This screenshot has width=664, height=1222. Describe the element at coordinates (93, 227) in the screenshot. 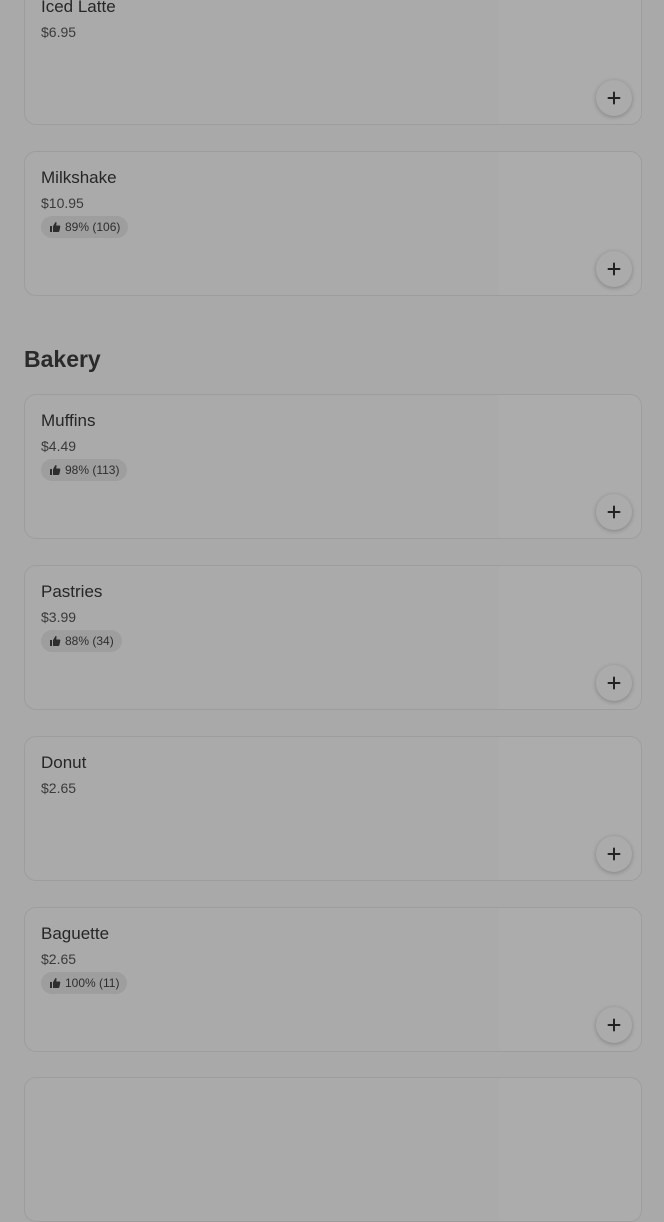

I see `rating-text: 89% (106)` at that location.